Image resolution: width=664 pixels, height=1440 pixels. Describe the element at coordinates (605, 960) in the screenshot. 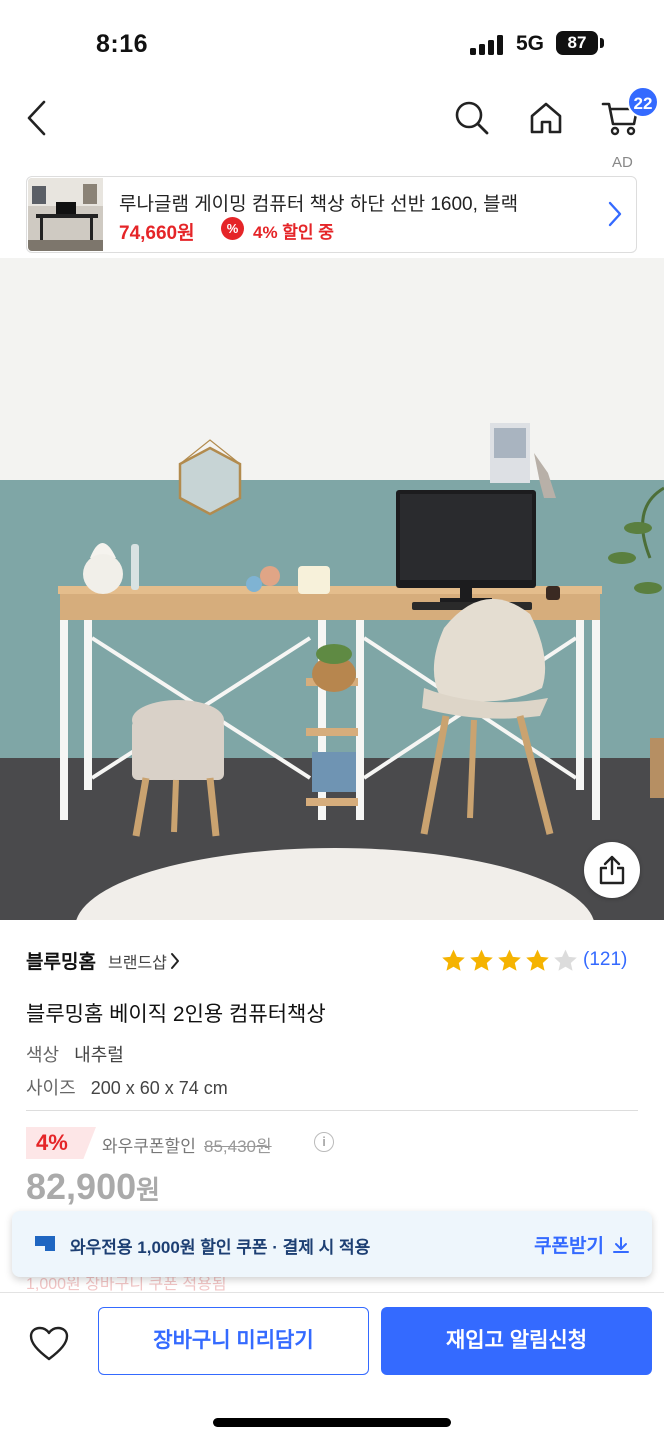

I see `review-count: (121)` at that location.